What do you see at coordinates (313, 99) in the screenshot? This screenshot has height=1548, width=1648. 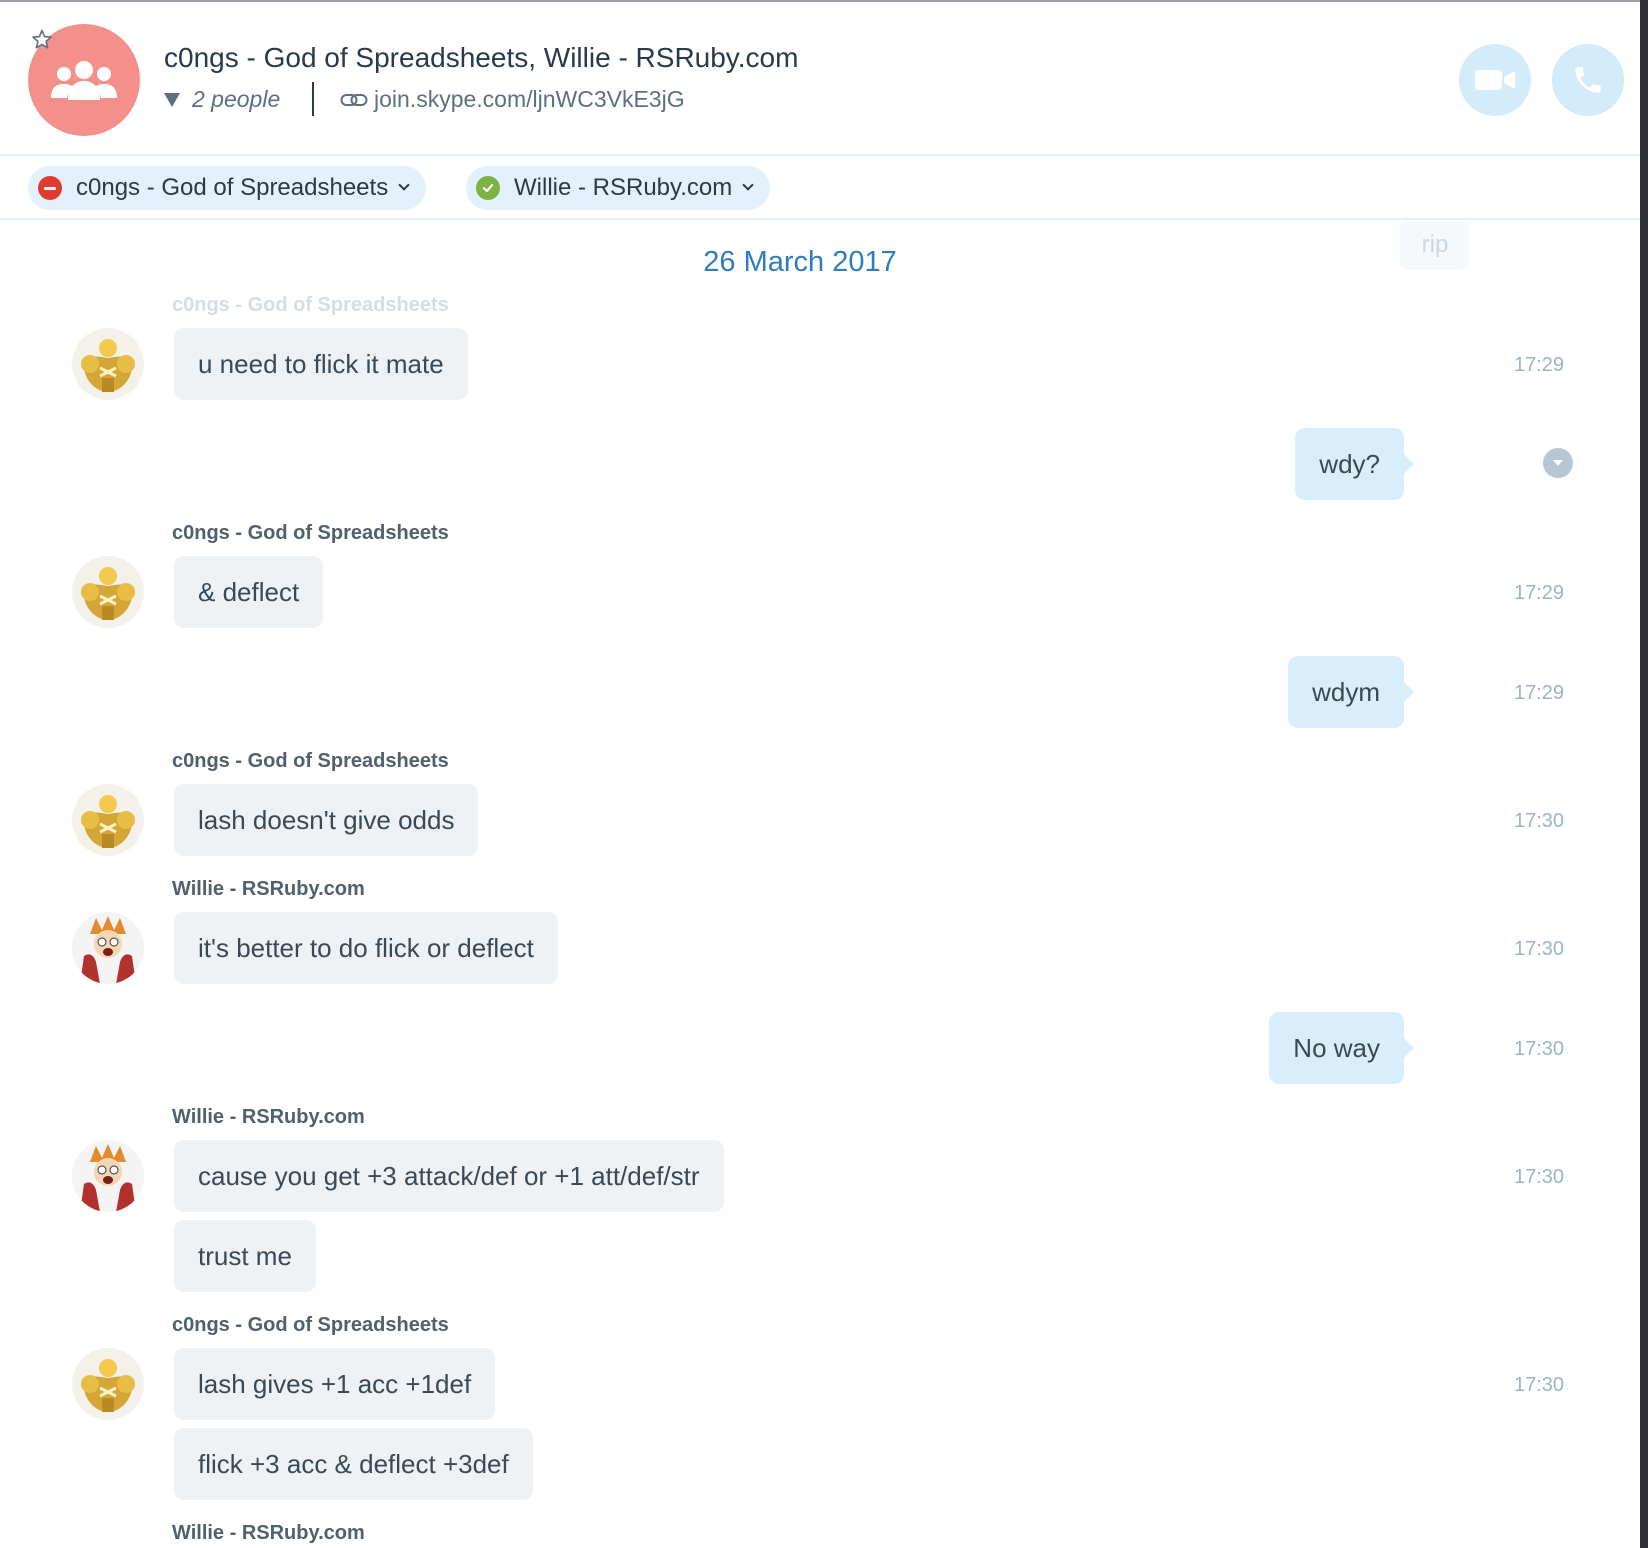 I see `header-divider` at bounding box center [313, 99].